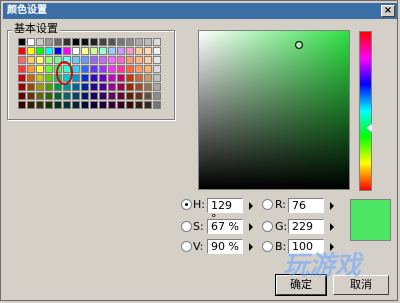 Image resolution: width=400 pixels, height=303 pixels. I want to click on blue-radio, so click(267, 246).